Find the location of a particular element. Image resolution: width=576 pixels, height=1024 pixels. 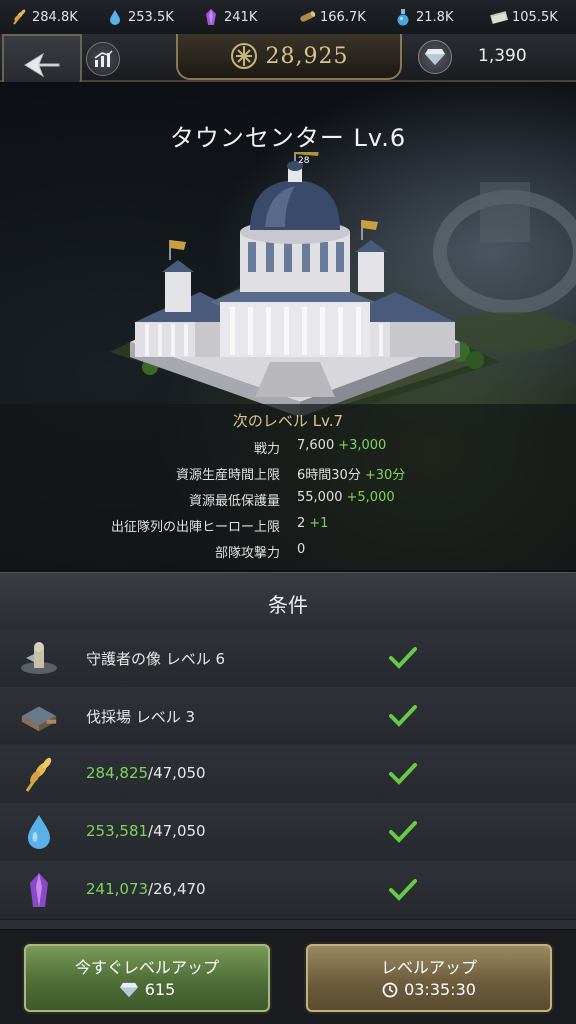

stat-value: 2 +1 is located at coordinates (313, 523).